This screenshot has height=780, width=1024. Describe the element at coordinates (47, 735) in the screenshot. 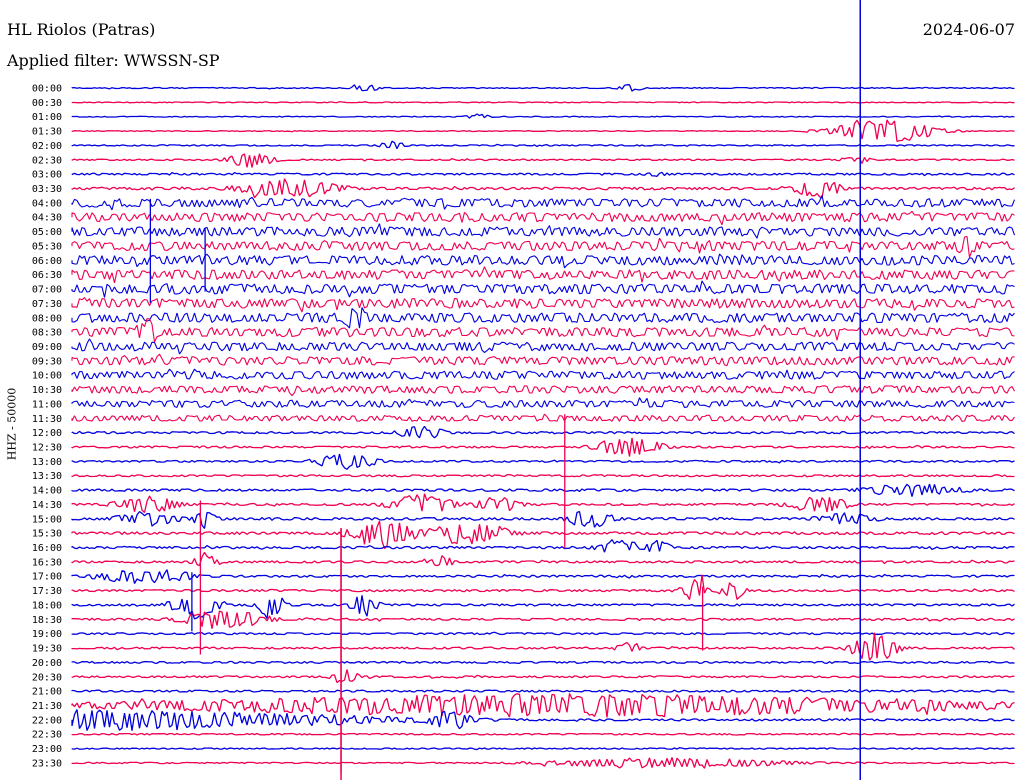

I see `time-label: 22:30` at that location.